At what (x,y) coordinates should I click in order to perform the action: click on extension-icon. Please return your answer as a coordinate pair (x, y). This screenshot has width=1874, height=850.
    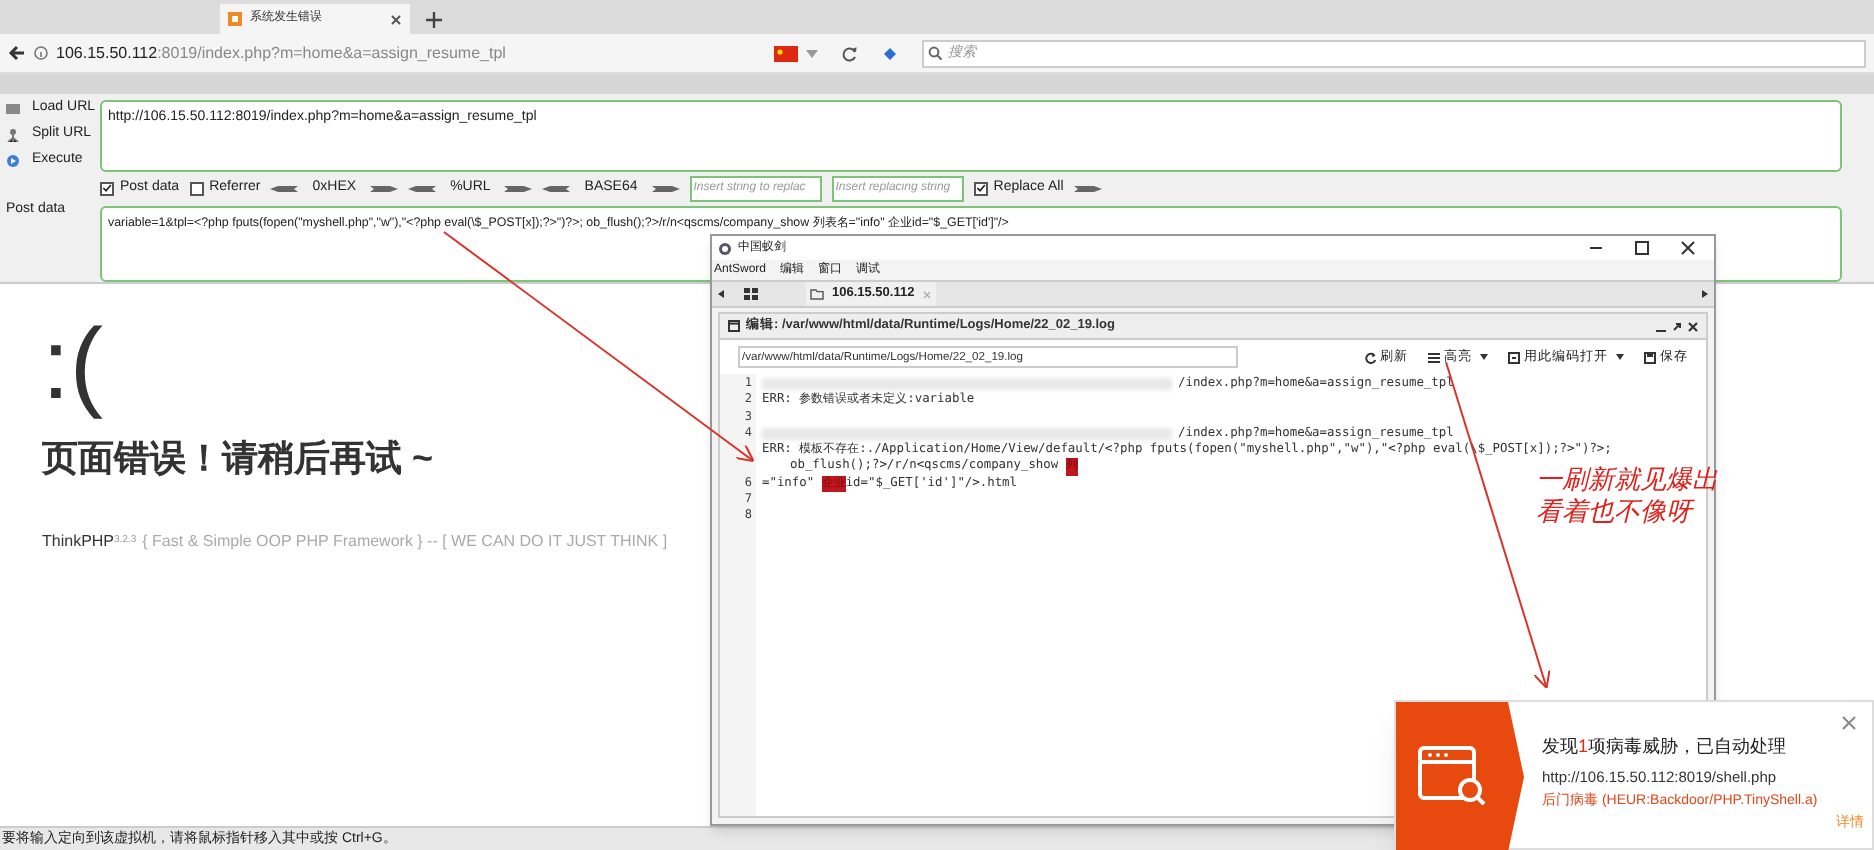
    Looking at the image, I should click on (890, 53).